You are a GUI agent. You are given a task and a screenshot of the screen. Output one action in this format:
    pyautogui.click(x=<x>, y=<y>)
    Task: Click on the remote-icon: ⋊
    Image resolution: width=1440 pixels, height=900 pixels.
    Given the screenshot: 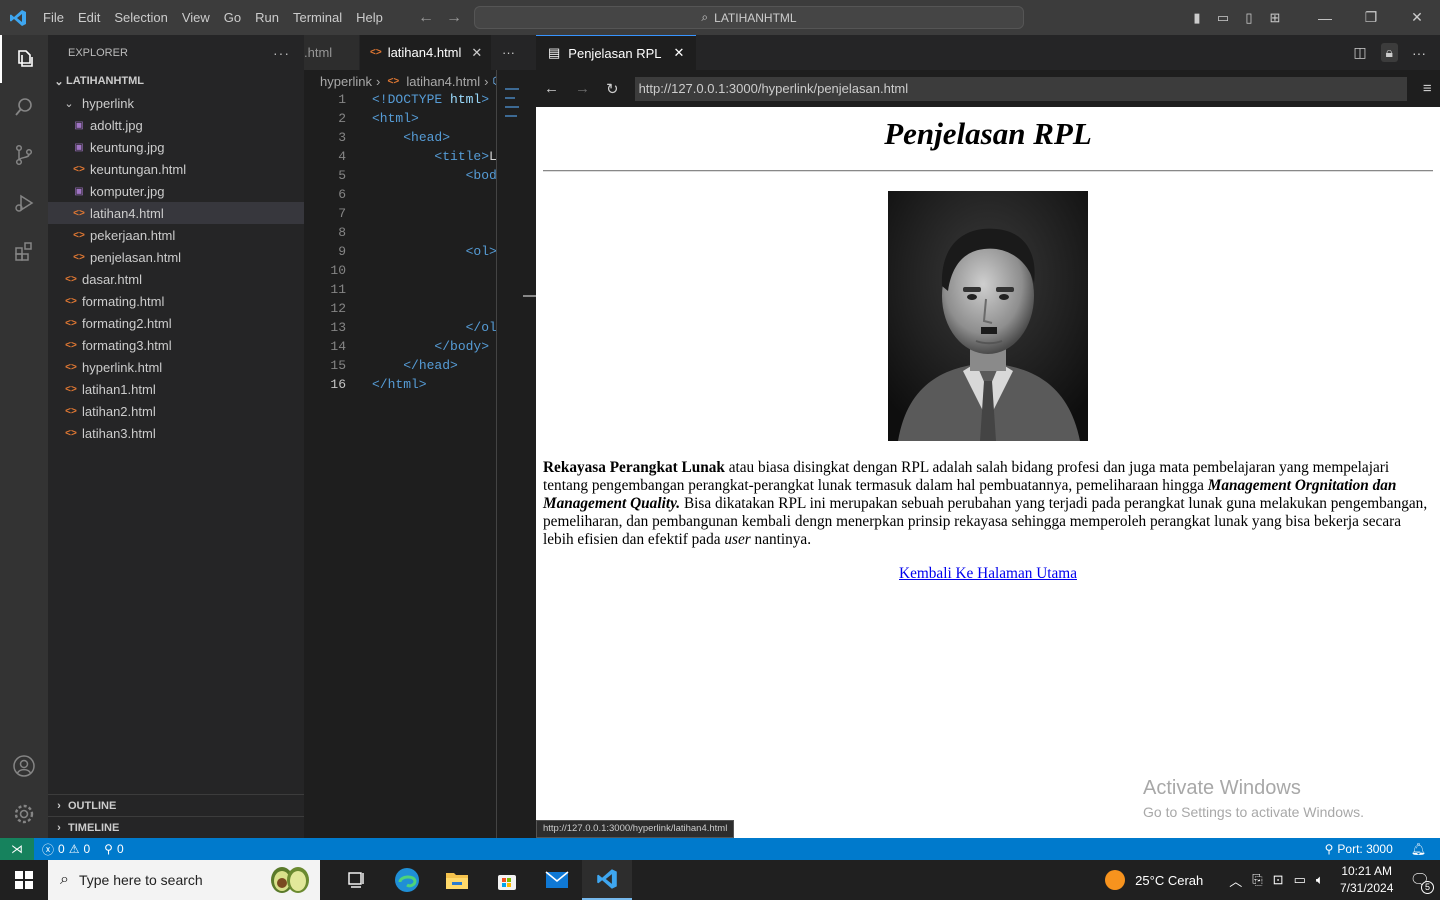 What is the action you would take?
    pyautogui.click(x=17, y=849)
    